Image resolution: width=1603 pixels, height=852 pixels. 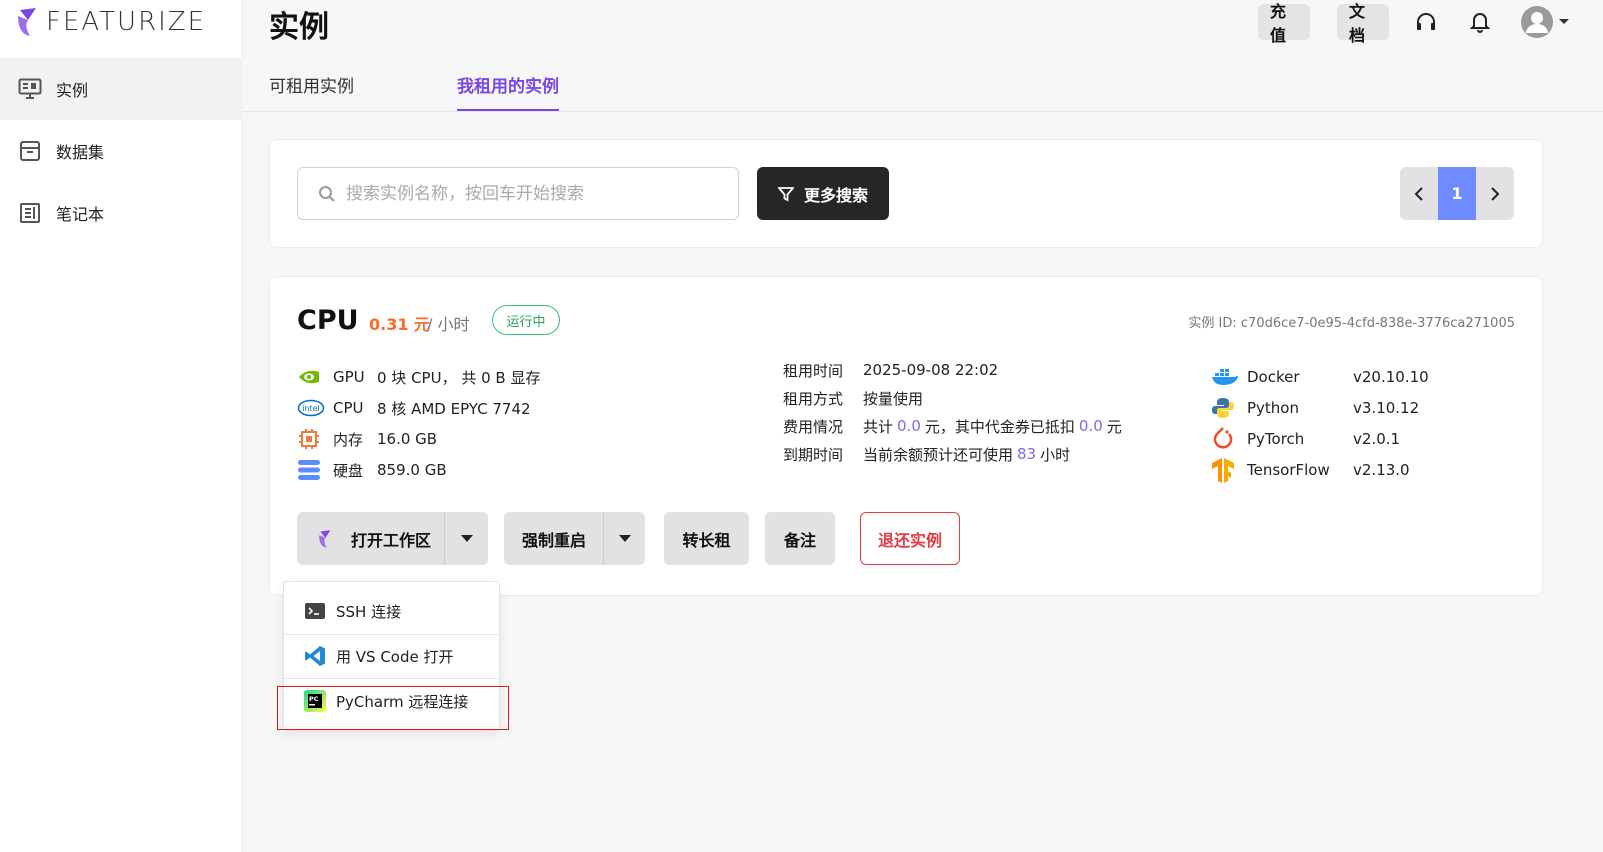 What do you see at coordinates (121, 89) in the screenshot?
I see `sidebar-item-instances: 实例` at bounding box center [121, 89].